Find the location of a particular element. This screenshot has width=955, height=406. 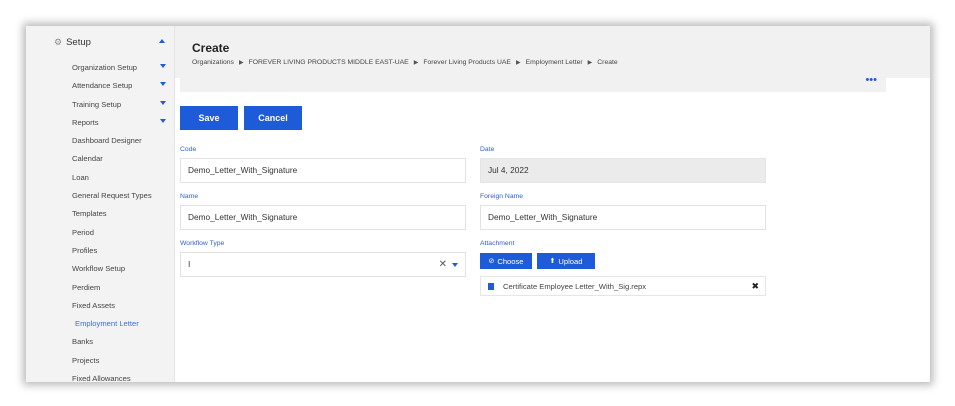

sidebar-item-general-request-types: General Request Types is located at coordinates (100, 196).